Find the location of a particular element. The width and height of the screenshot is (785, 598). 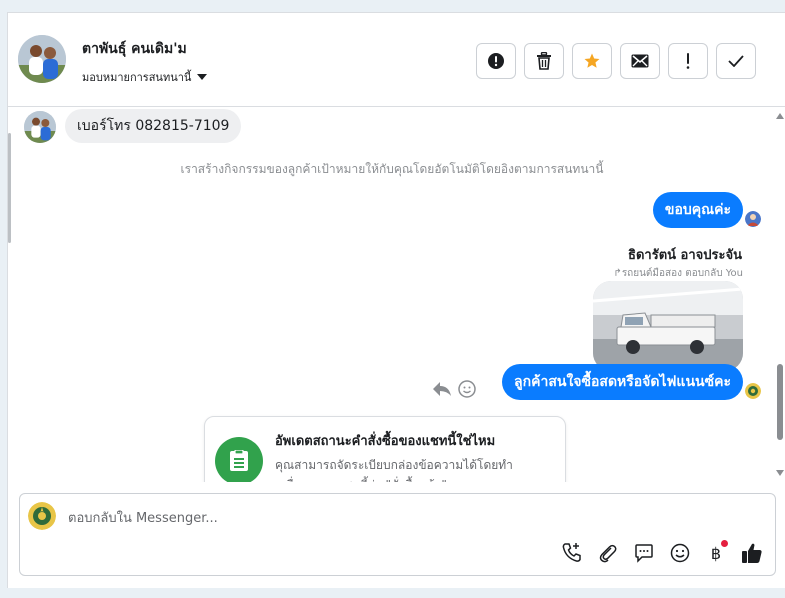

like-button is located at coordinates (752, 553).